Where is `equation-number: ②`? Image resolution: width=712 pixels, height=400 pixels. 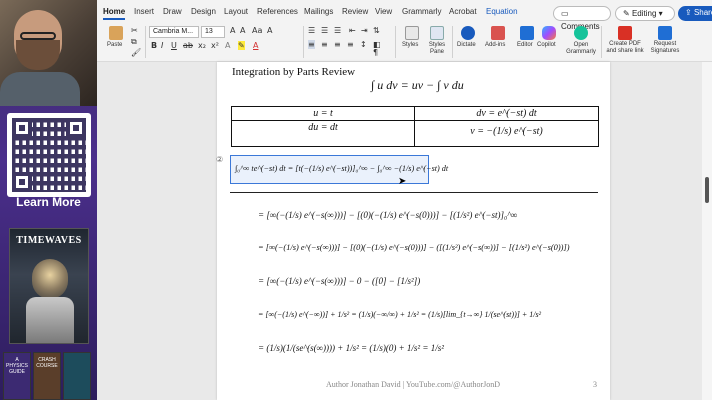 equation-number: ② is located at coordinates (220, 159).